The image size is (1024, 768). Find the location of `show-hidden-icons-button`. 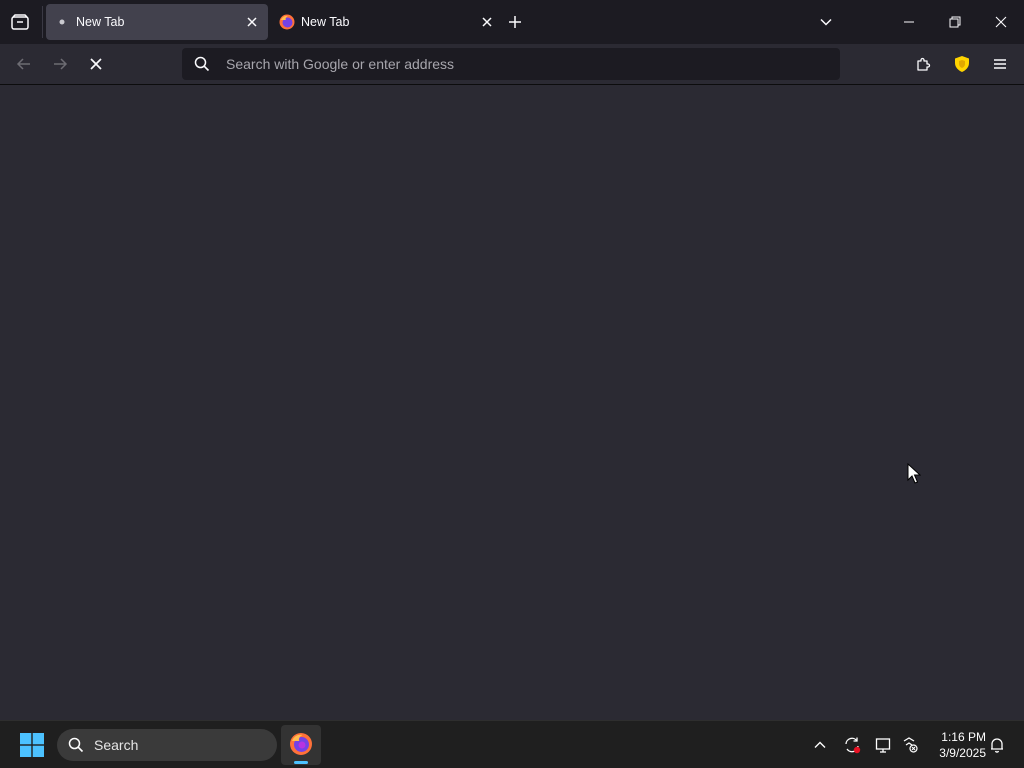

show-hidden-icons-button is located at coordinates (820, 745).